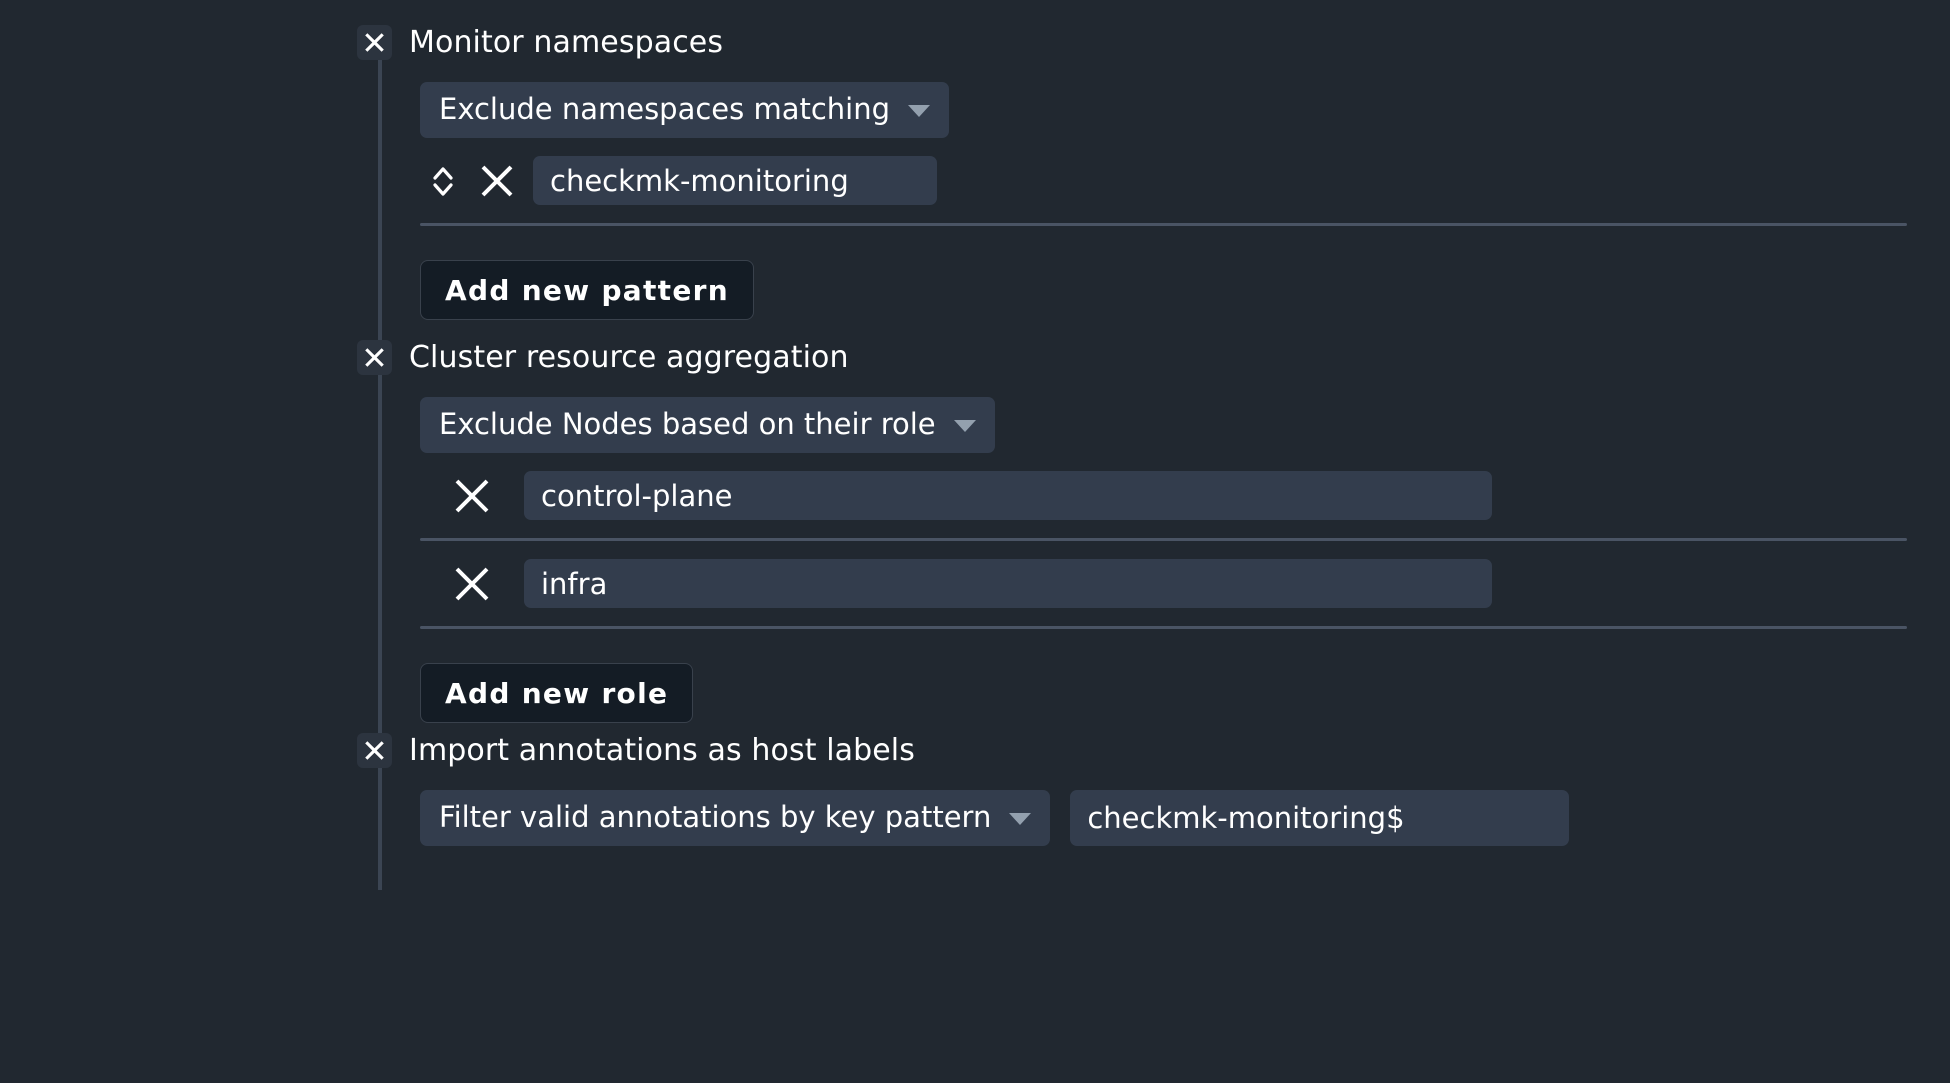  I want to click on section-header: Monitor namespaces, so click(975, 42).